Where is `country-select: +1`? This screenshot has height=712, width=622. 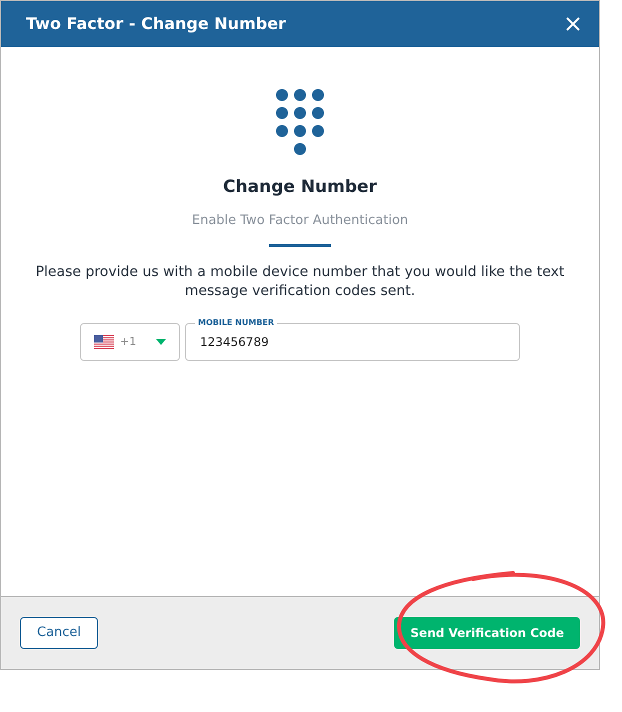
country-select: +1 is located at coordinates (130, 342).